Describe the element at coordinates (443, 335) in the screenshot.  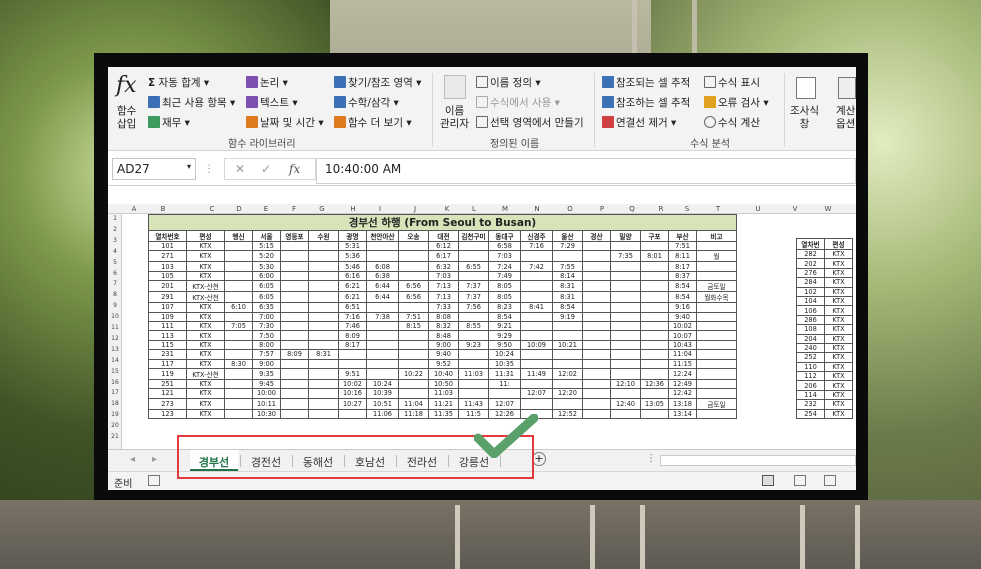
I see `table-cell: 8:48` at that location.